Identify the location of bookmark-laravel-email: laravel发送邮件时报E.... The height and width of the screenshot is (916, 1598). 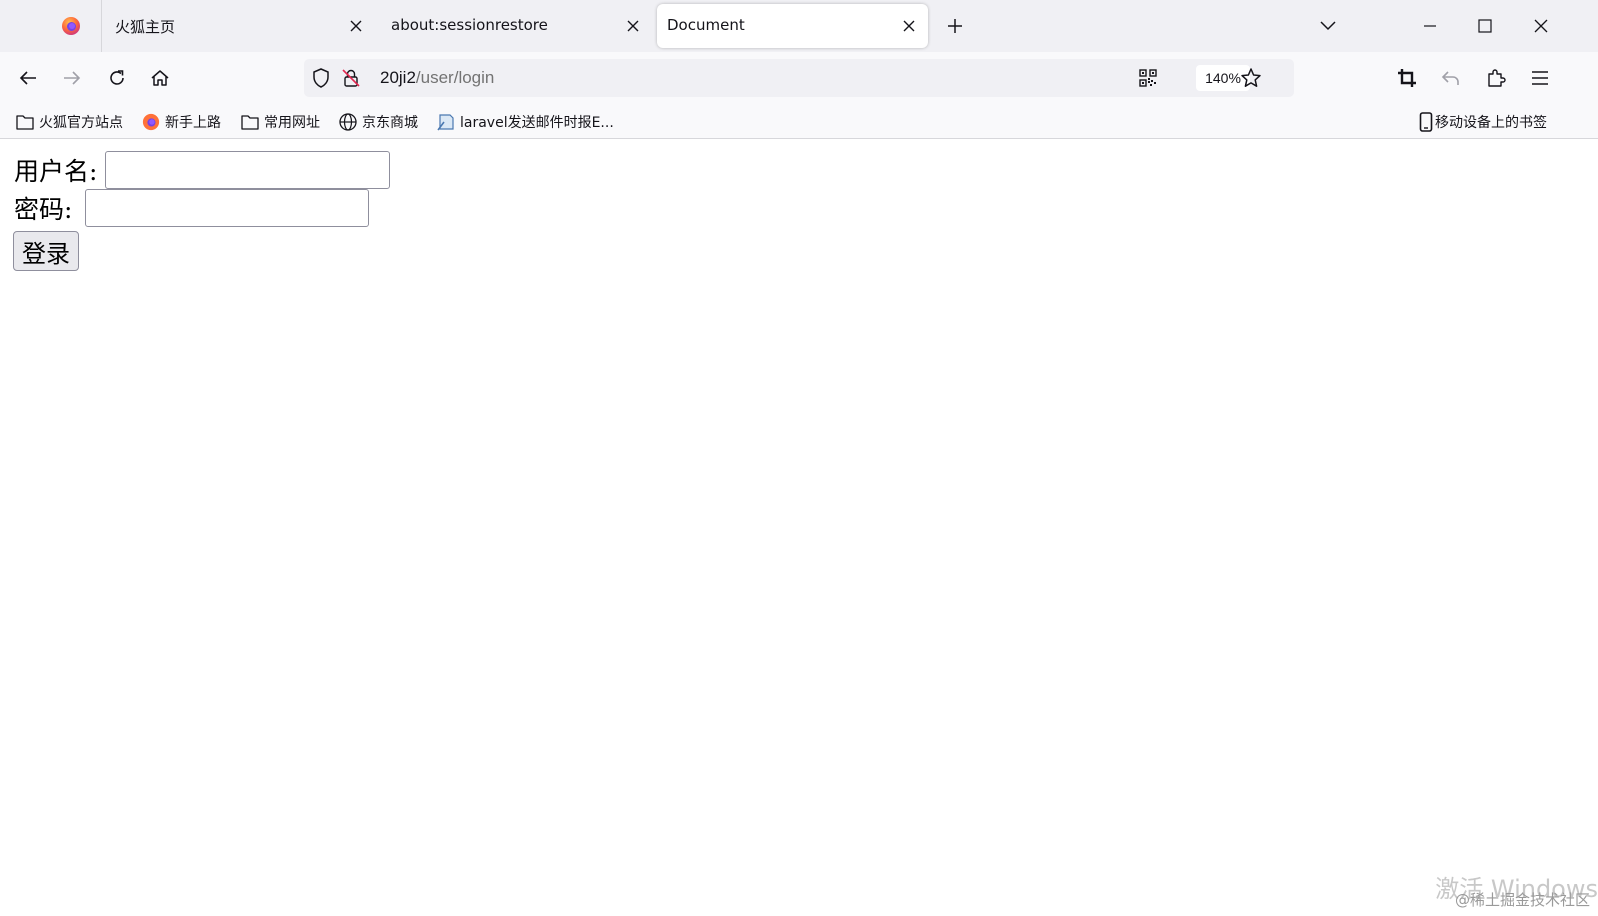
(525, 122).